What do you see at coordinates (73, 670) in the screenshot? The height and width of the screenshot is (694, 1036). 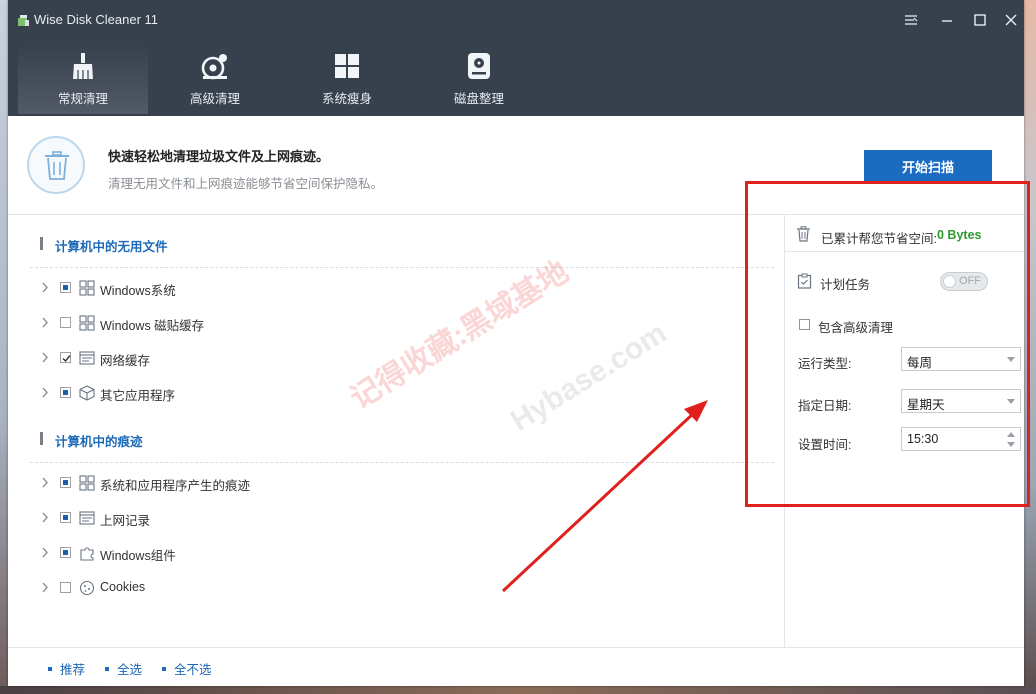 I see `recommend-link-label: 推荐` at bounding box center [73, 670].